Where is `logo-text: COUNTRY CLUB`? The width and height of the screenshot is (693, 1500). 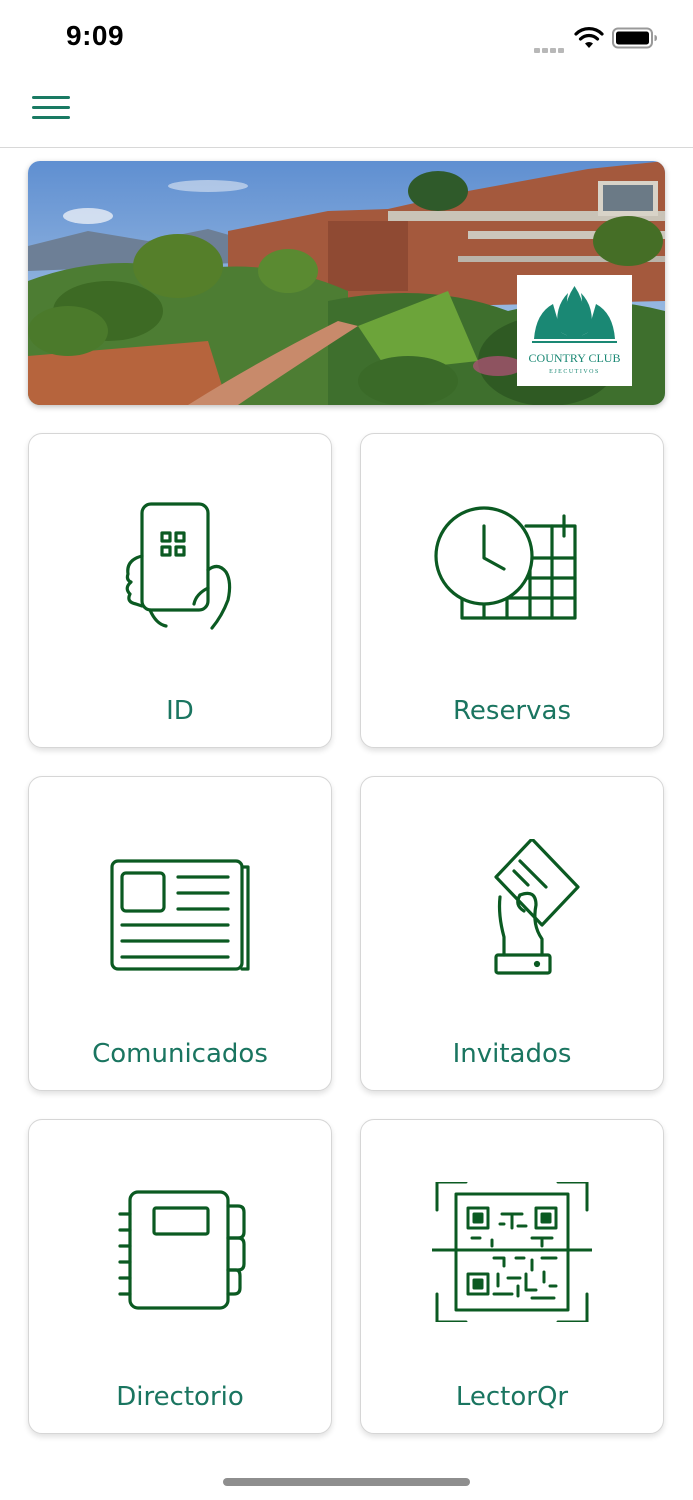 logo-text: COUNTRY CLUB is located at coordinates (575, 358).